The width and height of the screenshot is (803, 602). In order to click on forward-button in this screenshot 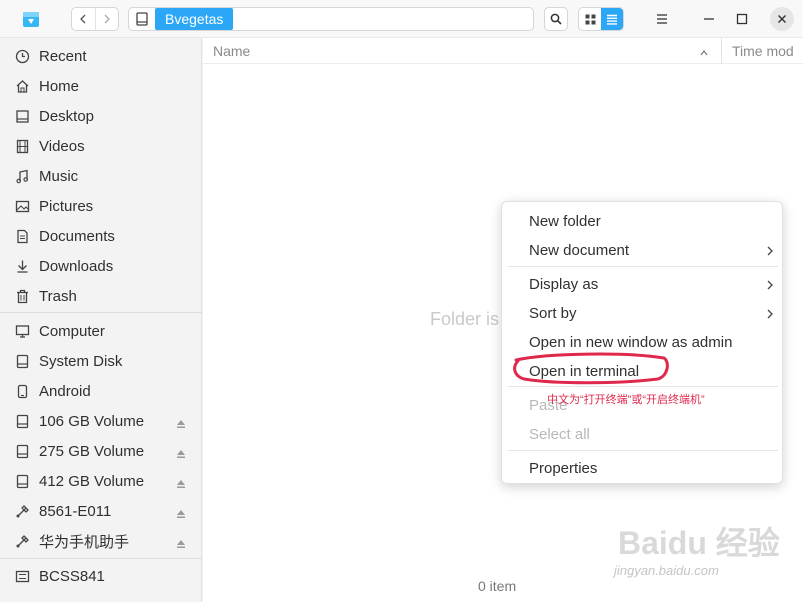, I will do `click(106, 19)`.